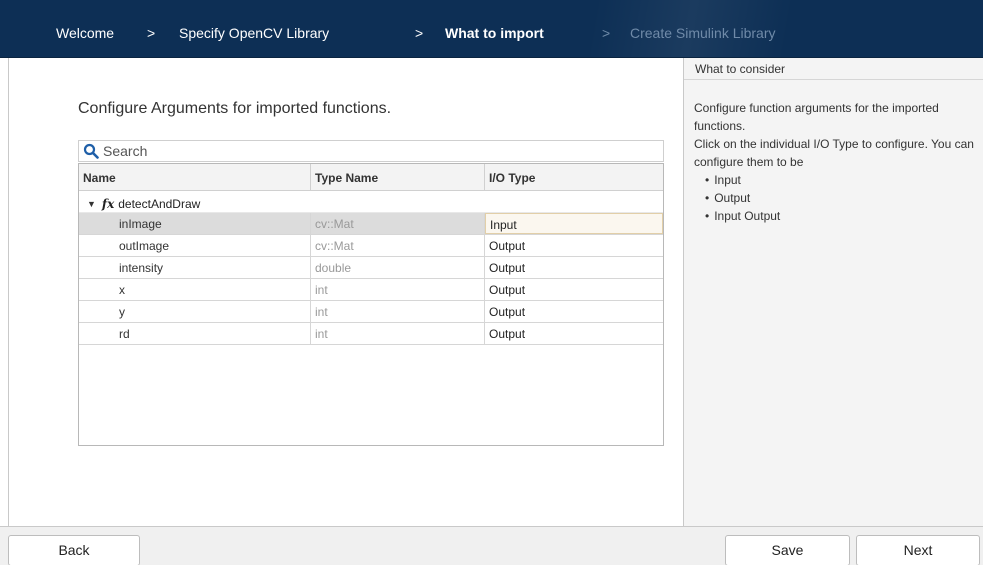  What do you see at coordinates (494, 33) in the screenshot?
I see `breadcrumb-what-to-import: What to import` at bounding box center [494, 33].